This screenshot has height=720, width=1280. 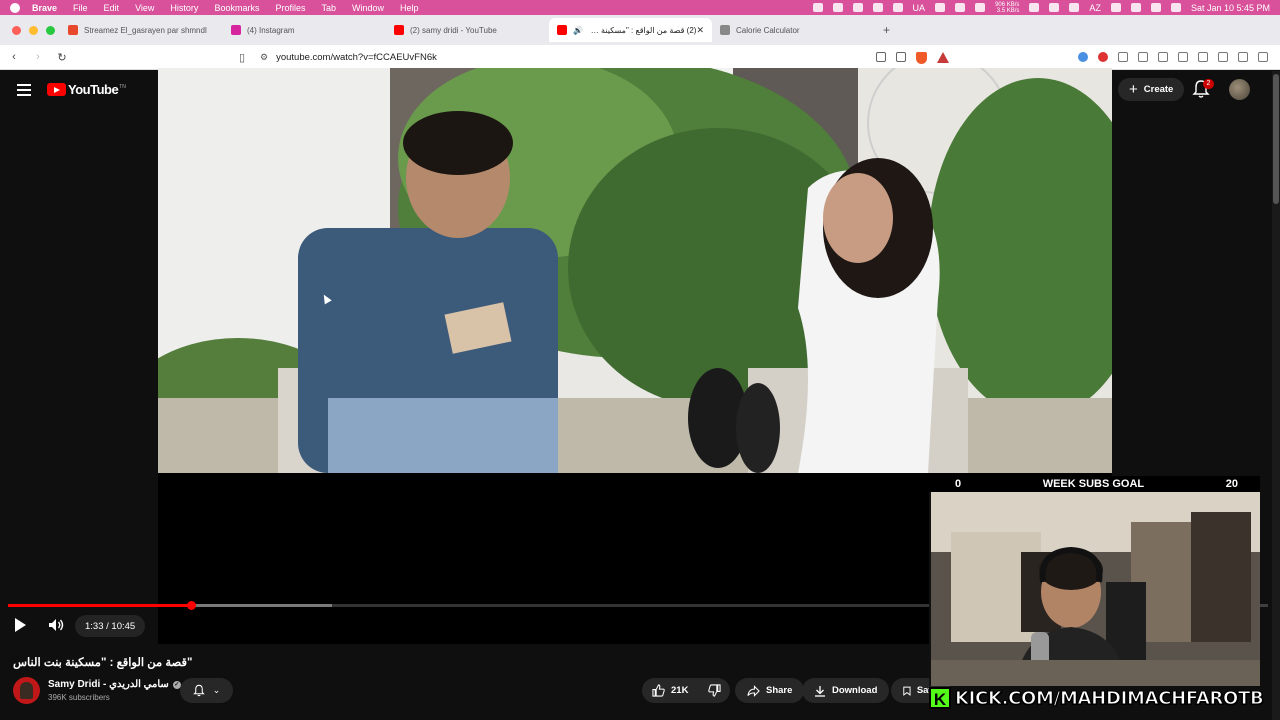 What do you see at coordinates (1208, 84) in the screenshot?
I see `notification-count-badge: 2` at bounding box center [1208, 84].